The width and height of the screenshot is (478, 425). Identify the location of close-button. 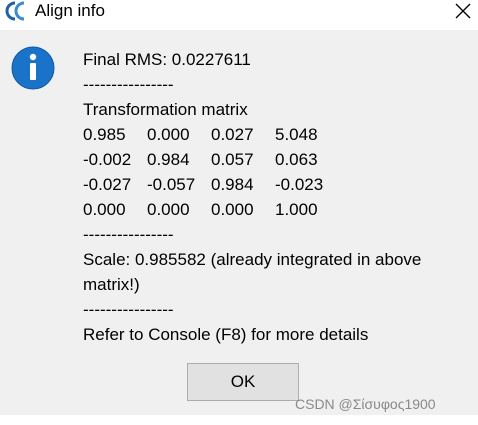
(463, 11).